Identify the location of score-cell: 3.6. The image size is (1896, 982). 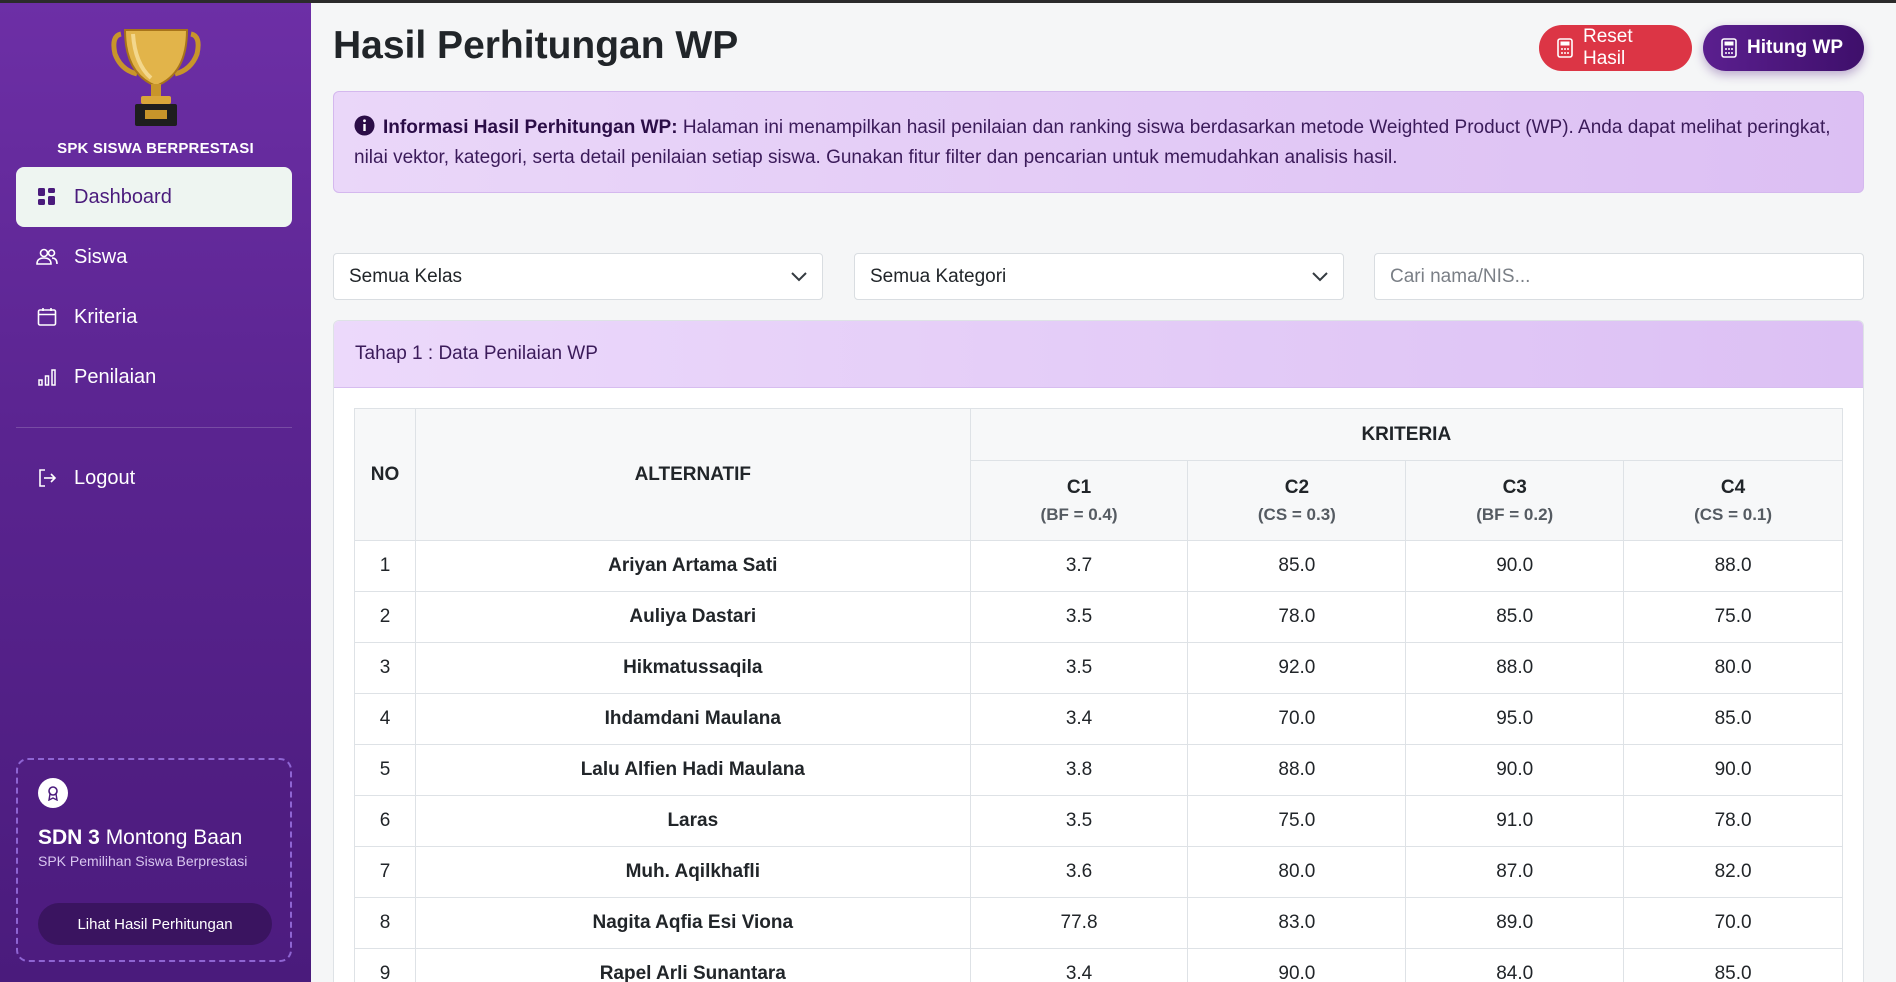
(1079, 872).